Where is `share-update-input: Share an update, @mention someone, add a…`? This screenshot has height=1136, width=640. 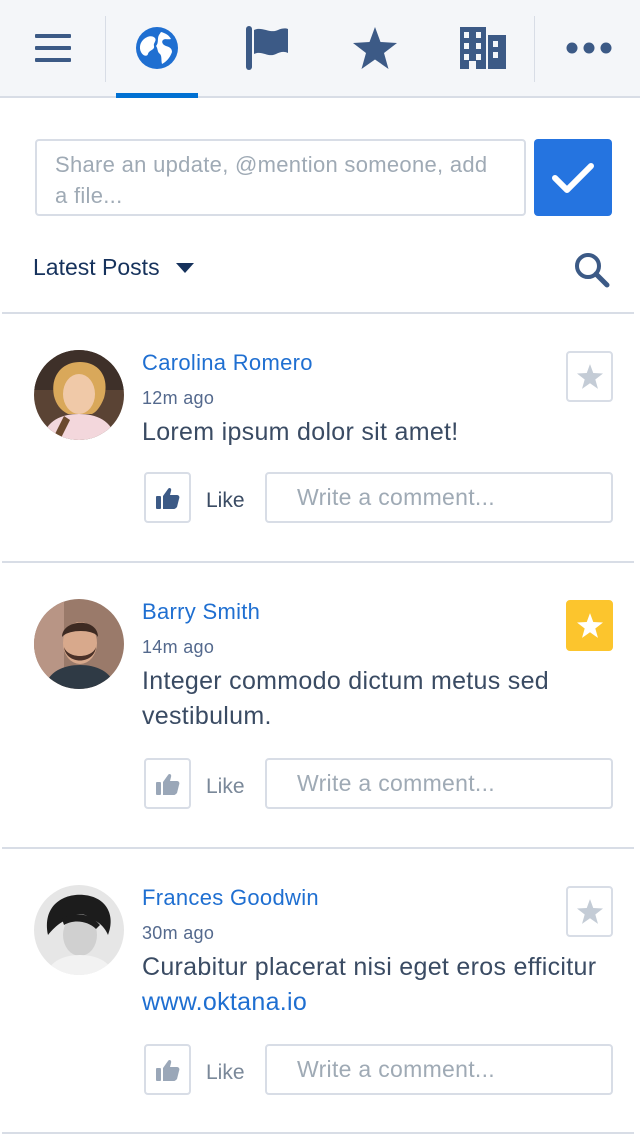
share-update-input: Share an update, @mention someone, add a… is located at coordinates (280, 177).